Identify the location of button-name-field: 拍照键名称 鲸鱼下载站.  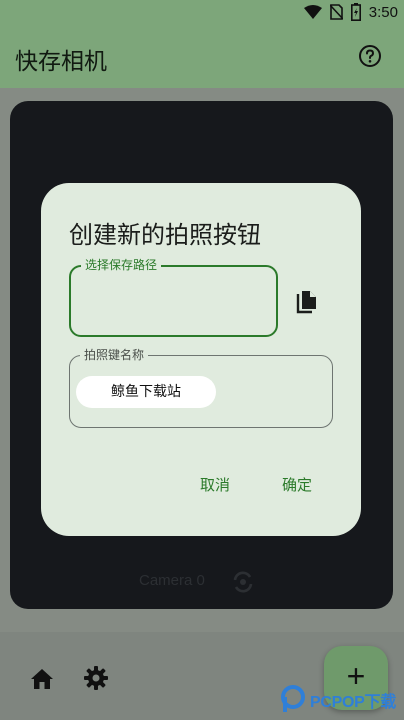
(201, 387).